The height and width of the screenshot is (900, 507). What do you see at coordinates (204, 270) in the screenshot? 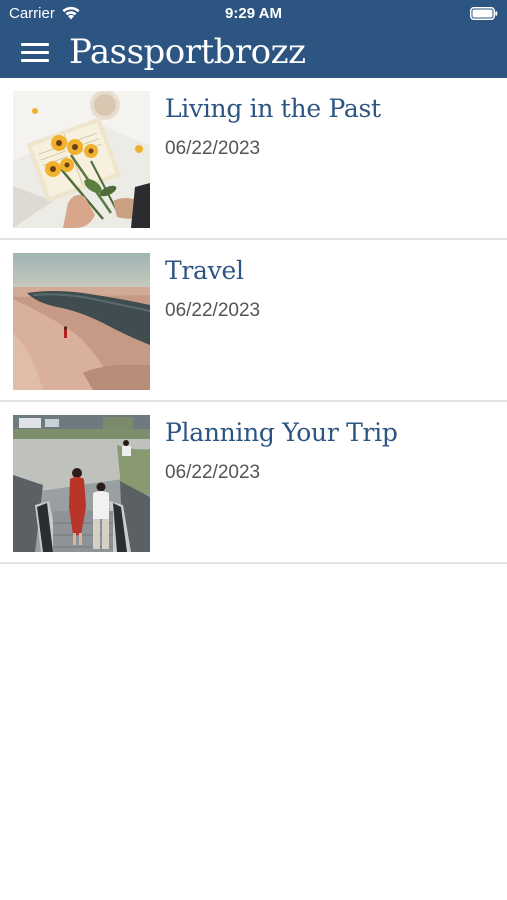
I see `post-title: Travel` at bounding box center [204, 270].